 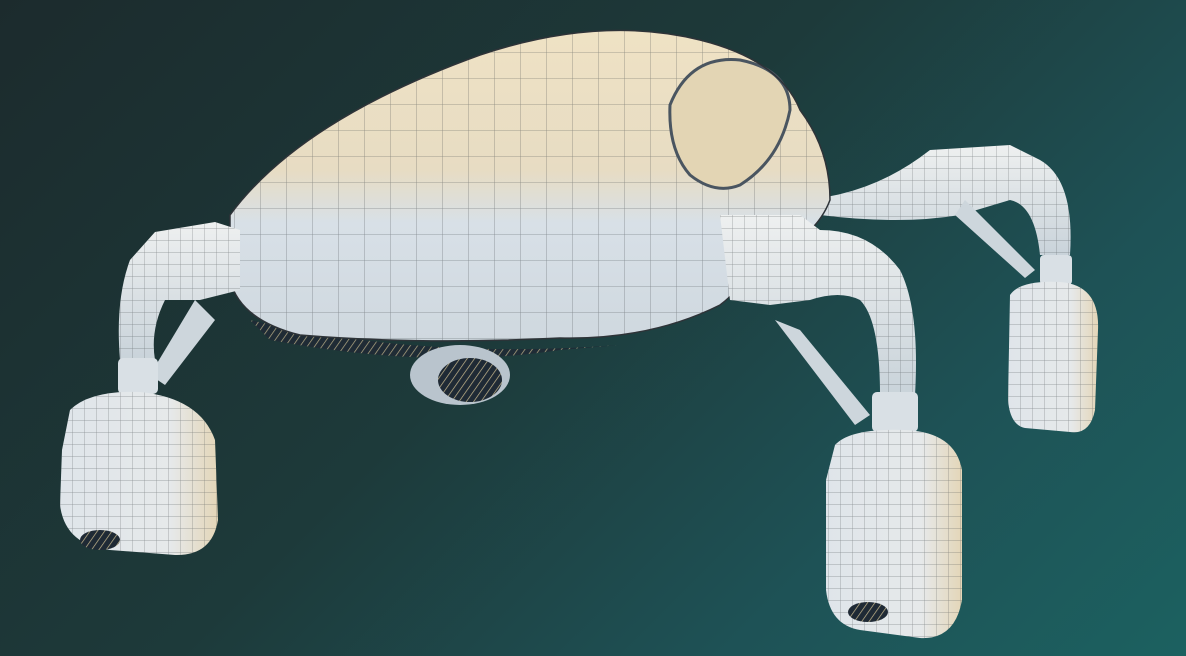 I want to click on leg-front-left, so click(x=150, y=389).